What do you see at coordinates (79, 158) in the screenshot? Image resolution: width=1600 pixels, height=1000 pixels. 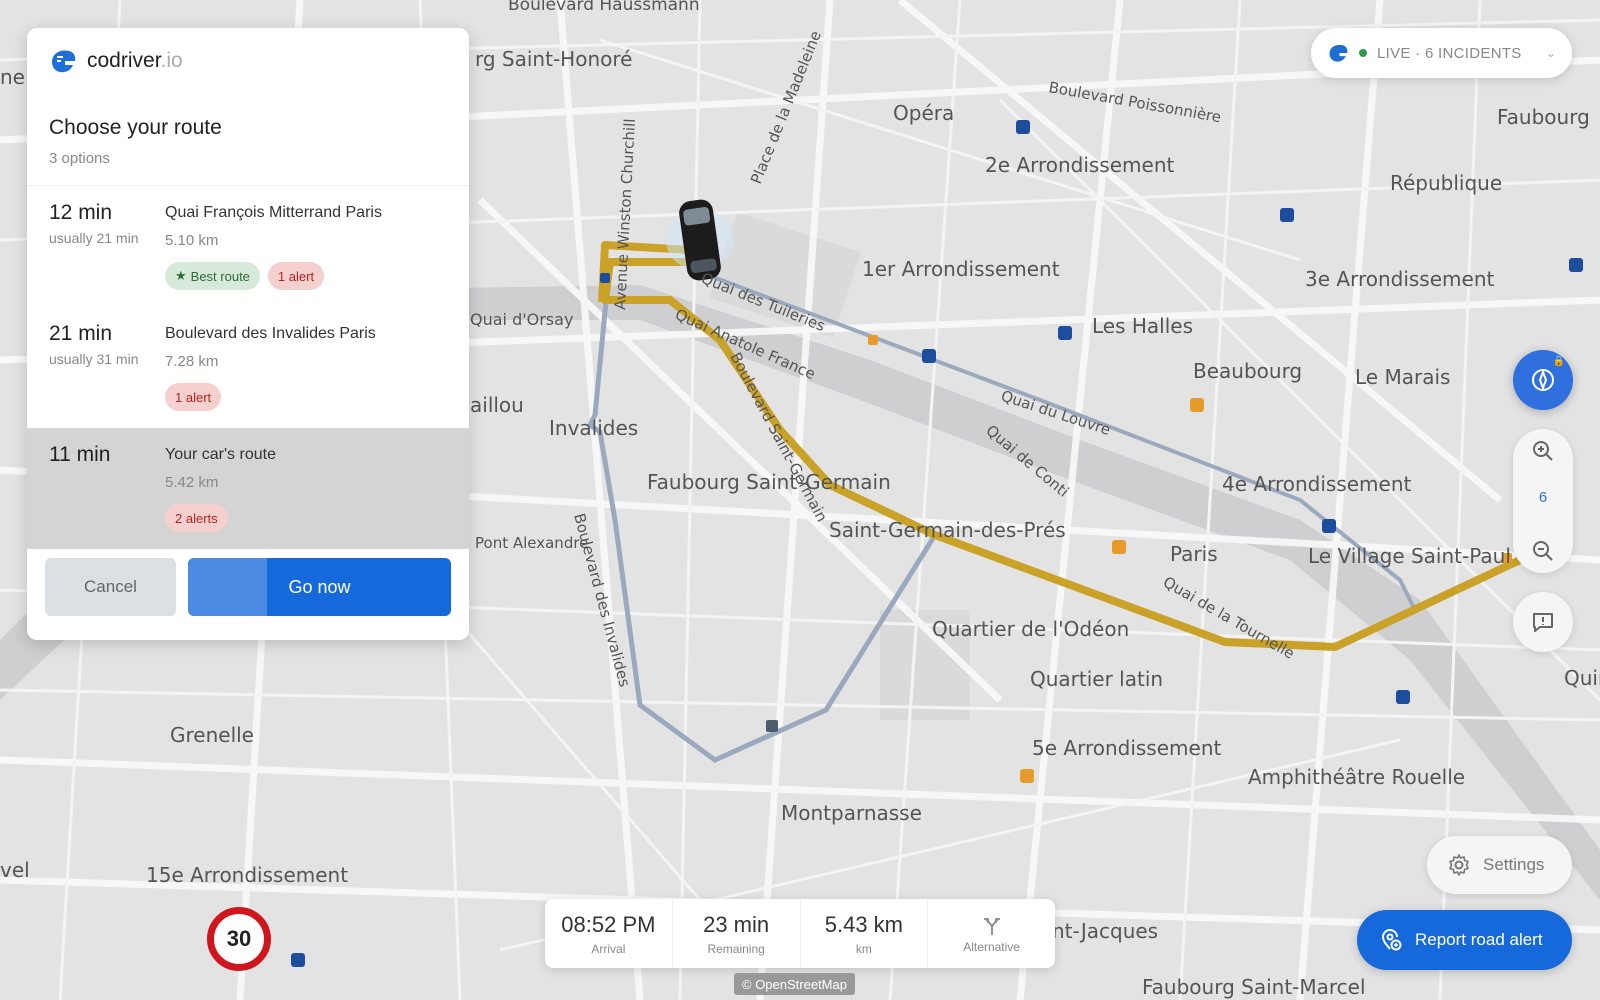 I see `route-count: 3 options` at bounding box center [79, 158].